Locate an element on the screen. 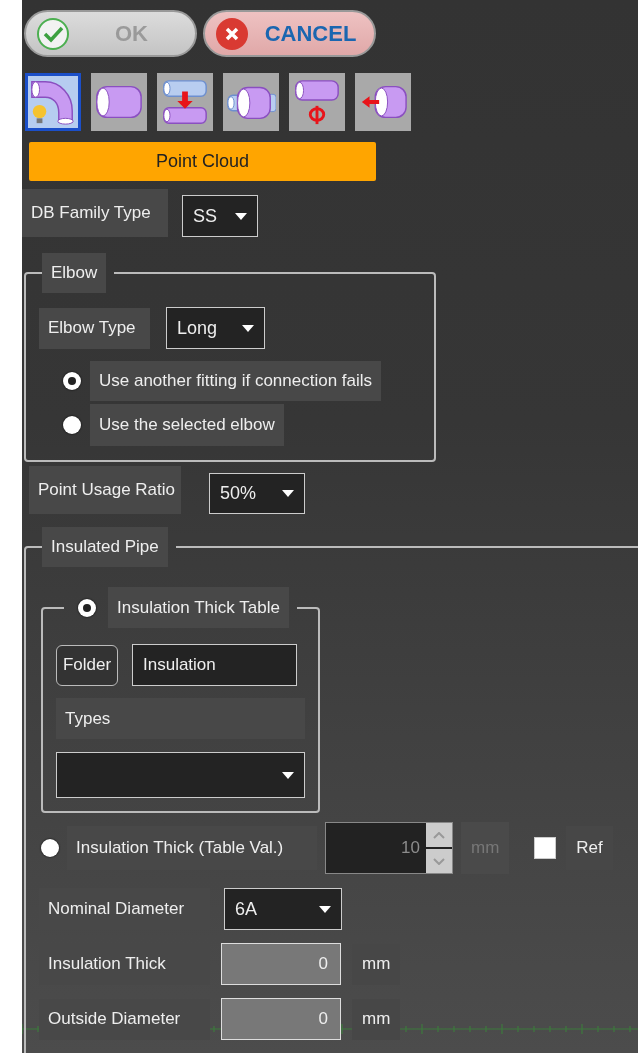  pipe-diameter-icon is located at coordinates (317, 102).